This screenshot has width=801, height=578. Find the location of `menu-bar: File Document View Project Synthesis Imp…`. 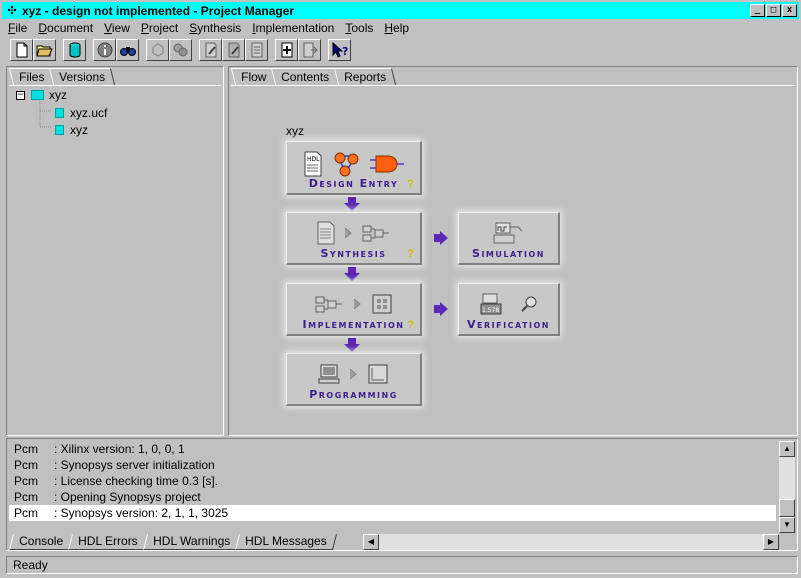

menu-bar: File Document View Project Synthesis Imp… is located at coordinates (208, 28).